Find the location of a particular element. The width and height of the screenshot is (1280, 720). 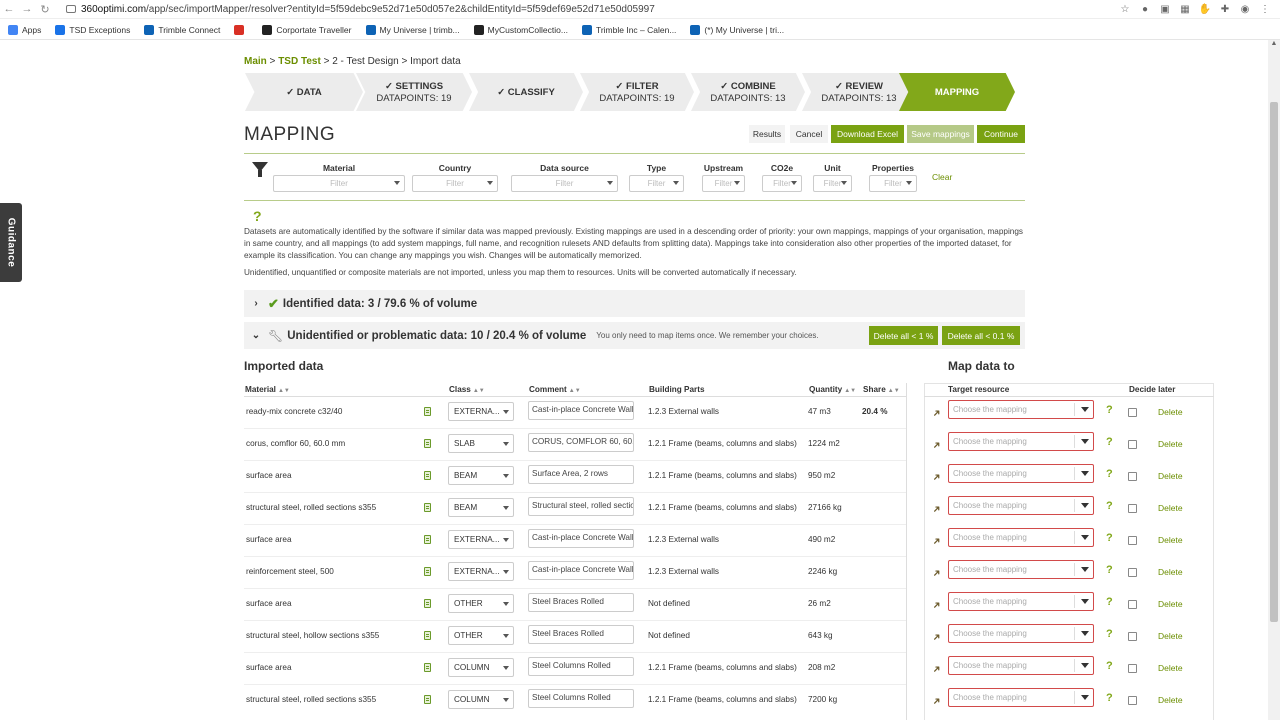

comment-input: CORUS, COMFLOR 60, 60.0 is located at coordinates (581, 442).